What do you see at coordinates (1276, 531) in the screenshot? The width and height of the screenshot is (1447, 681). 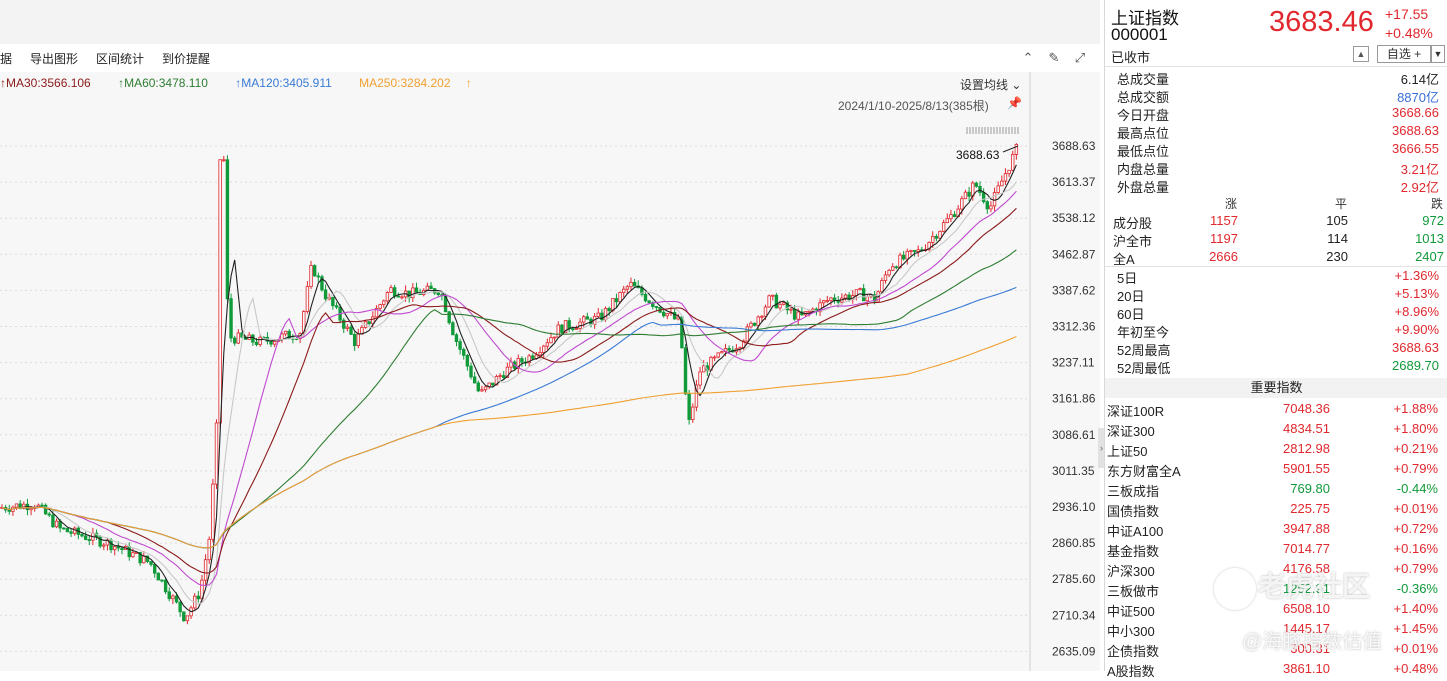 I see `index-row: 中证A100 3947.88 +0.72%` at bounding box center [1276, 531].